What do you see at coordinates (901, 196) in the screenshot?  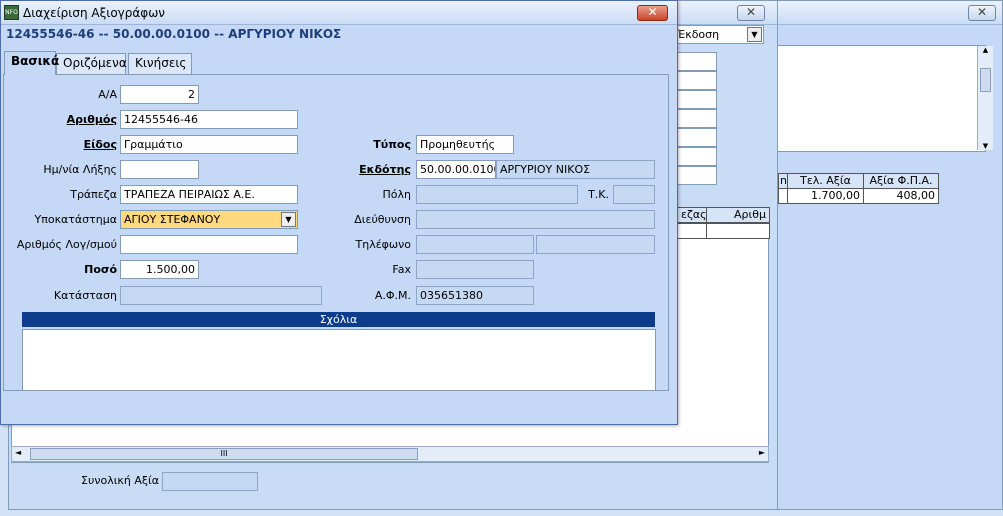 I see `grid1-cell-3: 408,00` at bounding box center [901, 196].